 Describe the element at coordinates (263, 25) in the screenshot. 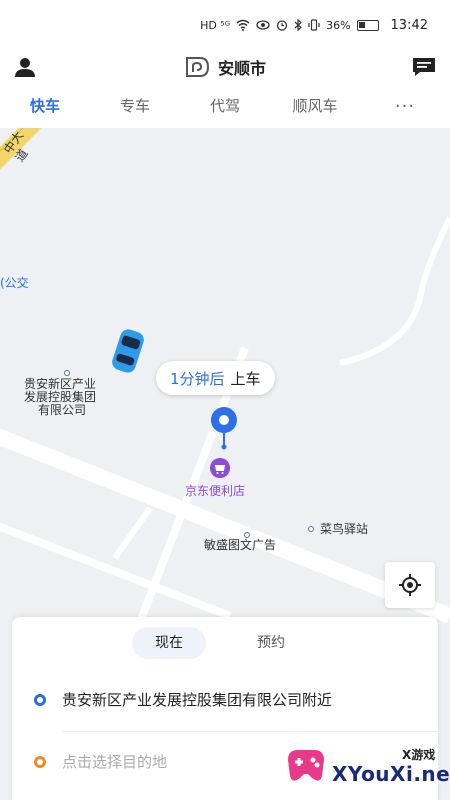

I see `eye-icon` at that location.